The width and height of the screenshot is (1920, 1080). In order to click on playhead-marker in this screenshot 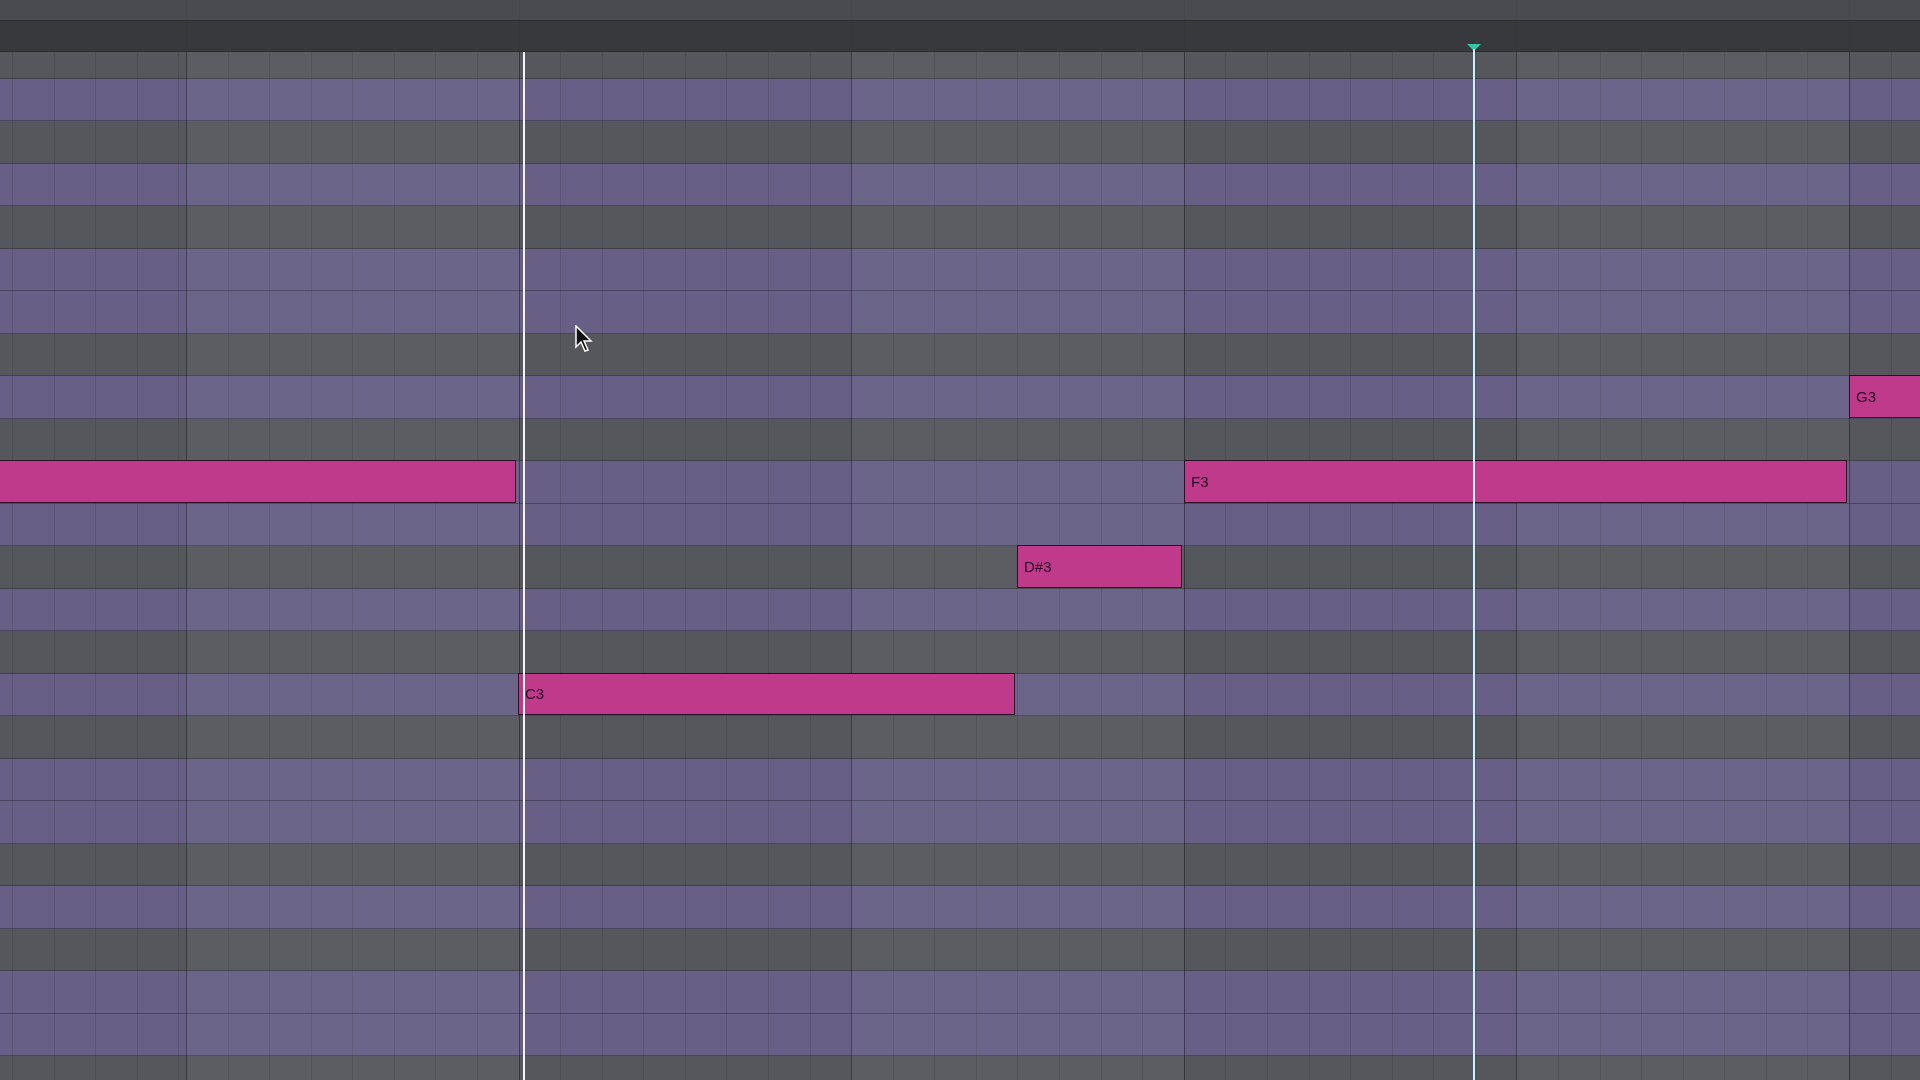, I will do `click(1474, 562)`.